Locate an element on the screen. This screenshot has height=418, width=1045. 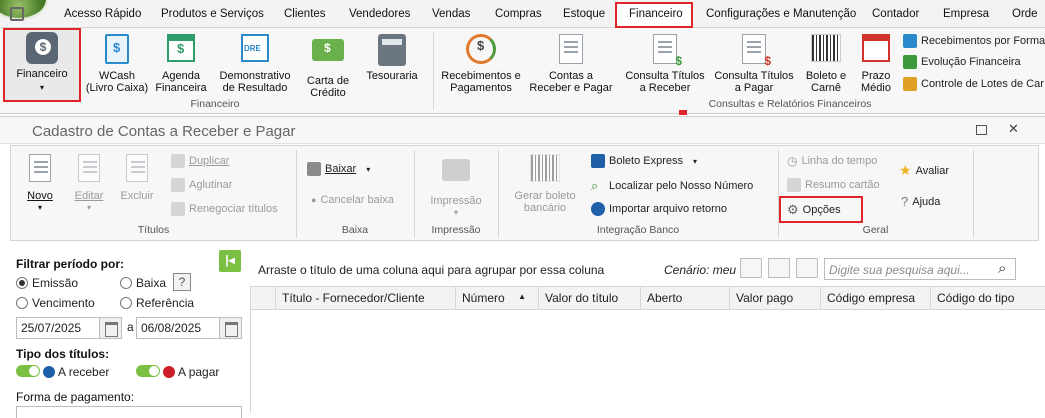
ribbon-tesouraria-button: Tesouraria is located at coordinates (392, 58).